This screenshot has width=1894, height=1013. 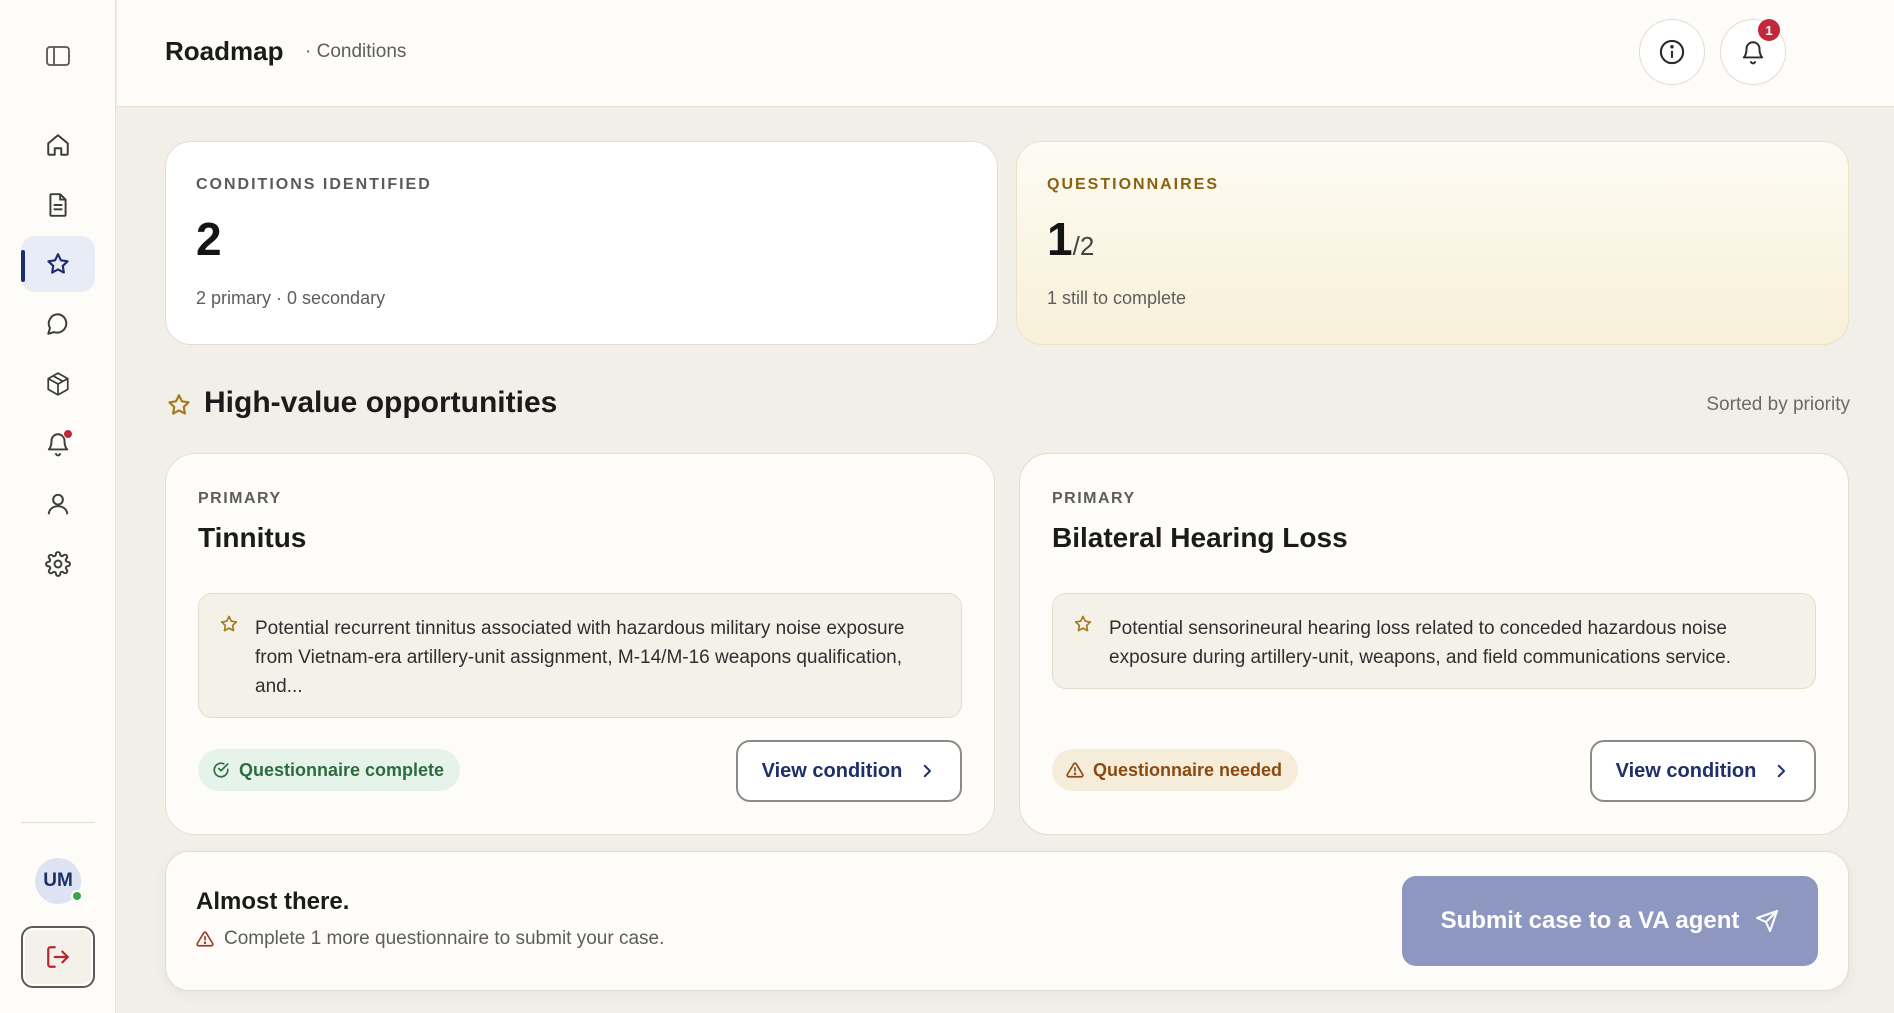 I want to click on user-icon, so click(x=58, y=504).